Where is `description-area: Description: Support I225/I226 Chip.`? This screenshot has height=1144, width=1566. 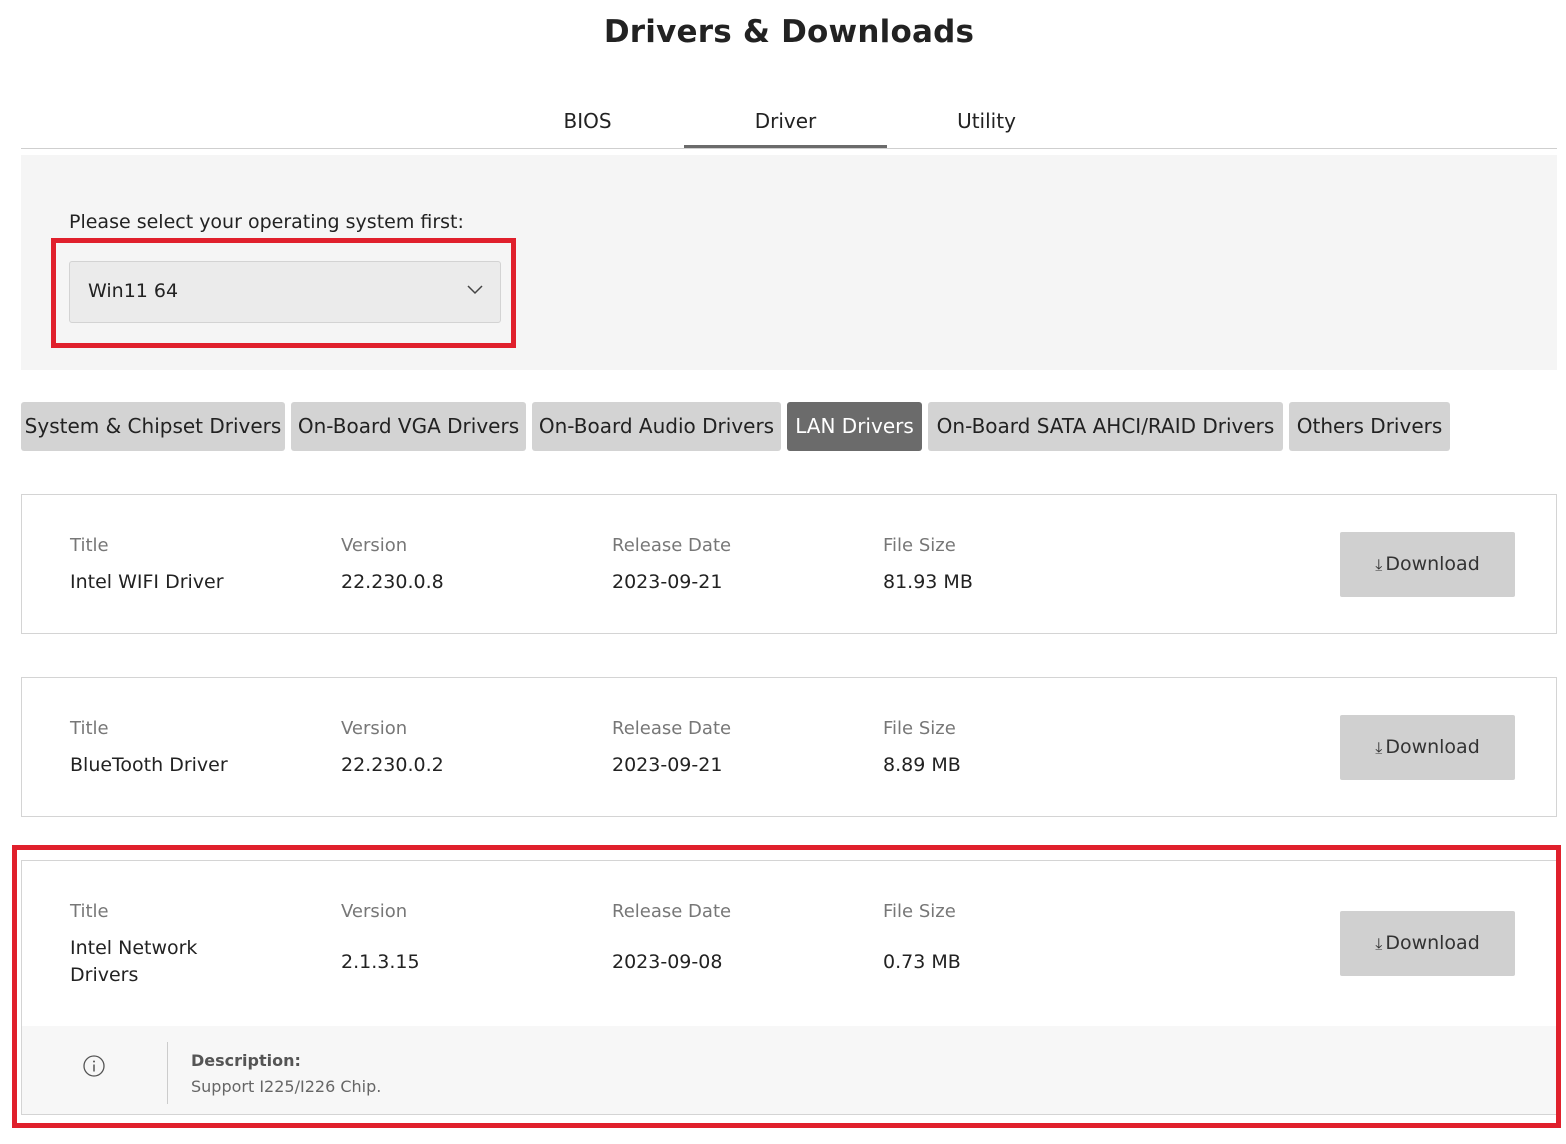
description-area: Description: Support I225/I226 Chip. is located at coordinates (789, 1070).